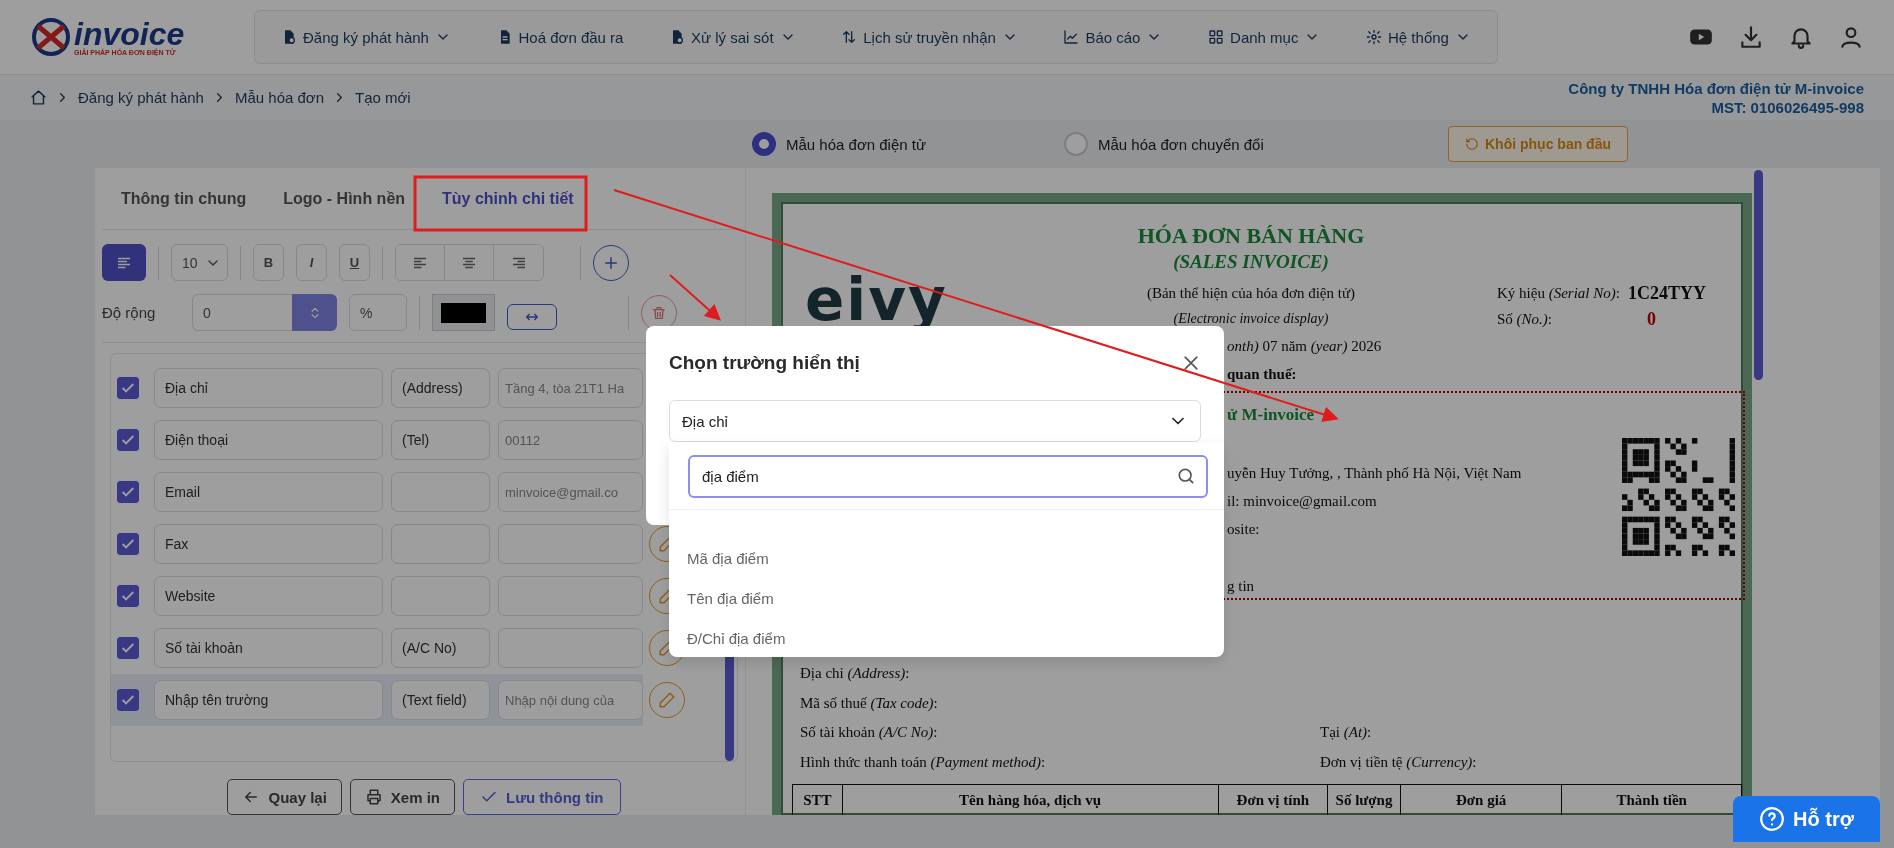  I want to click on gear-icon, so click(1374, 37).